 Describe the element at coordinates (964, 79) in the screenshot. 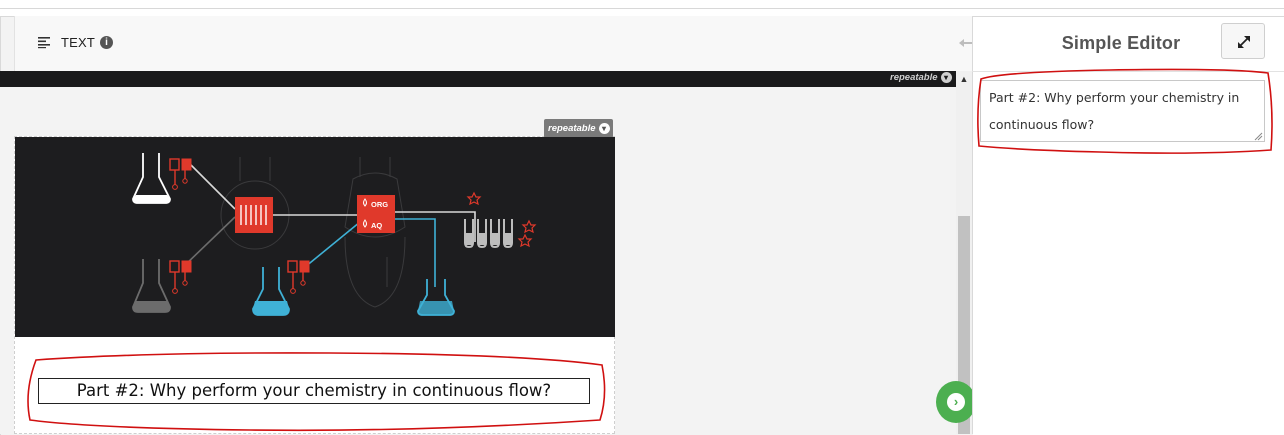

I see `scroll-up-arrow-icon: ▲` at that location.